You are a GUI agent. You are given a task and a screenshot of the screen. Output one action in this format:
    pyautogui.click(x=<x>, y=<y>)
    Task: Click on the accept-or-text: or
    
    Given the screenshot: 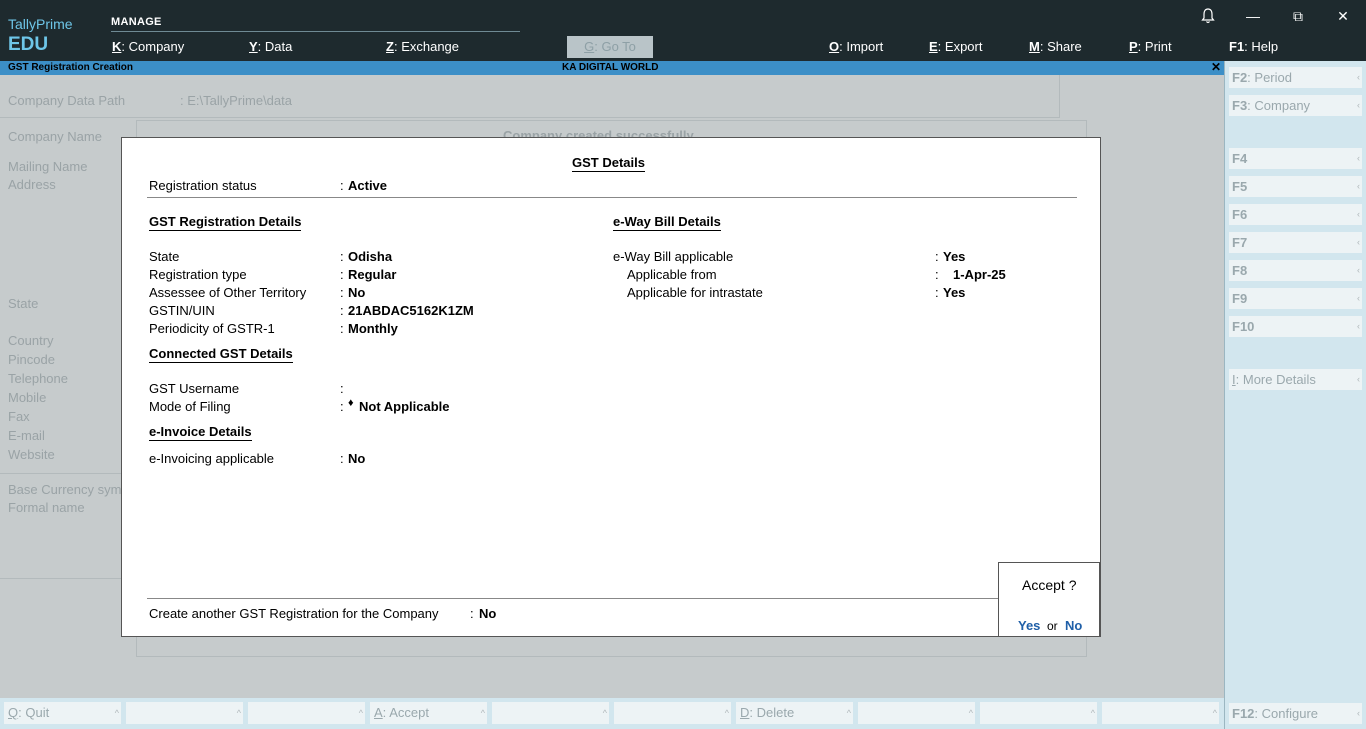 What is the action you would take?
    pyautogui.click(x=1052, y=626)
    